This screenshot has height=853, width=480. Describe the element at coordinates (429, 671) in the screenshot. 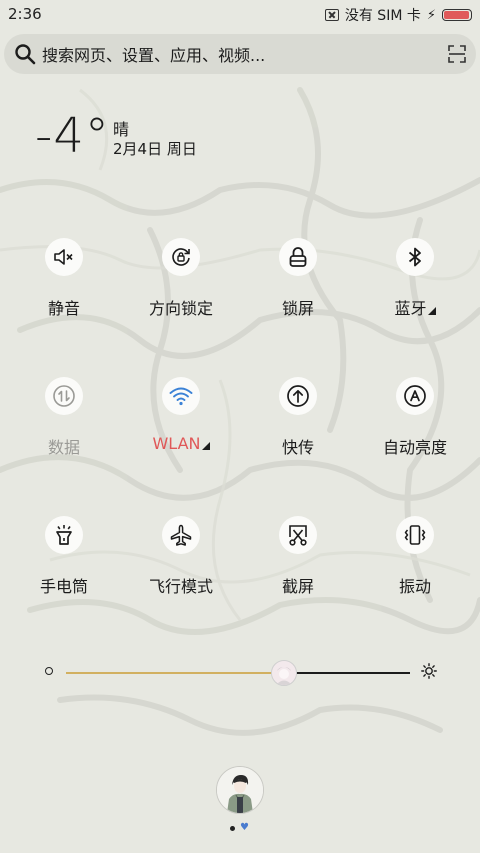

I see `brightness-high-icon` at that location.